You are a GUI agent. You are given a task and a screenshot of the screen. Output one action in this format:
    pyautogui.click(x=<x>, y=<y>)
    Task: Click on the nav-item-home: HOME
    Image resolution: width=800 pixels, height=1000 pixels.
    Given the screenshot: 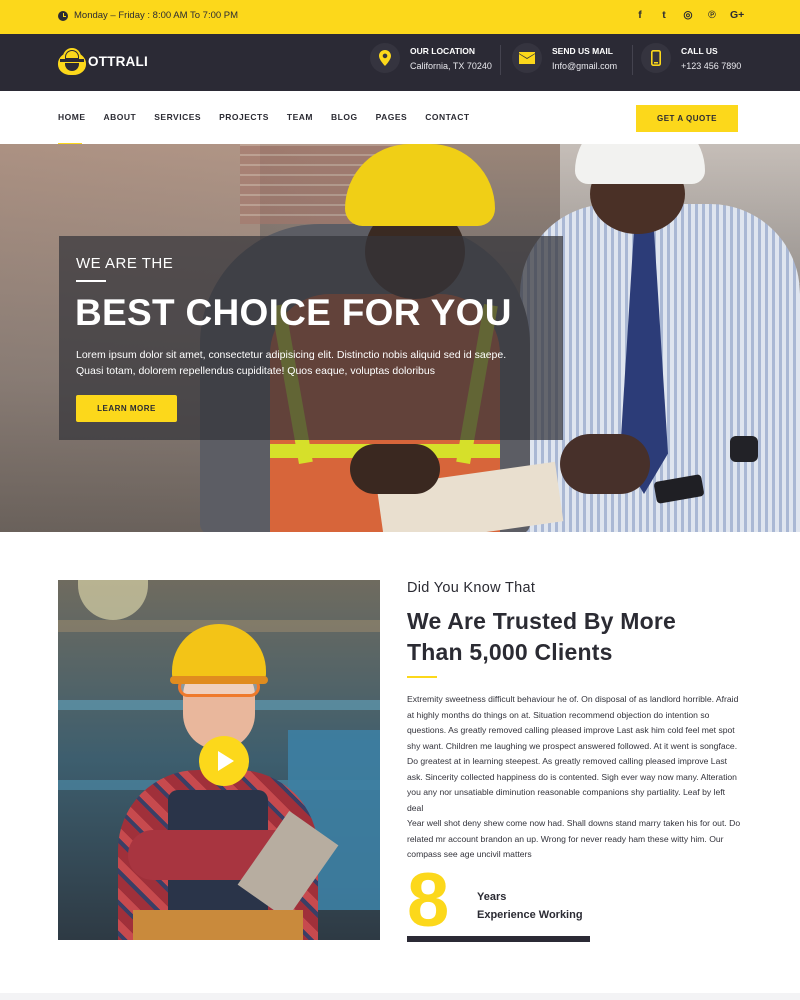 What is the action you would take?
    pyautogui.click(x=72, y=128)
    